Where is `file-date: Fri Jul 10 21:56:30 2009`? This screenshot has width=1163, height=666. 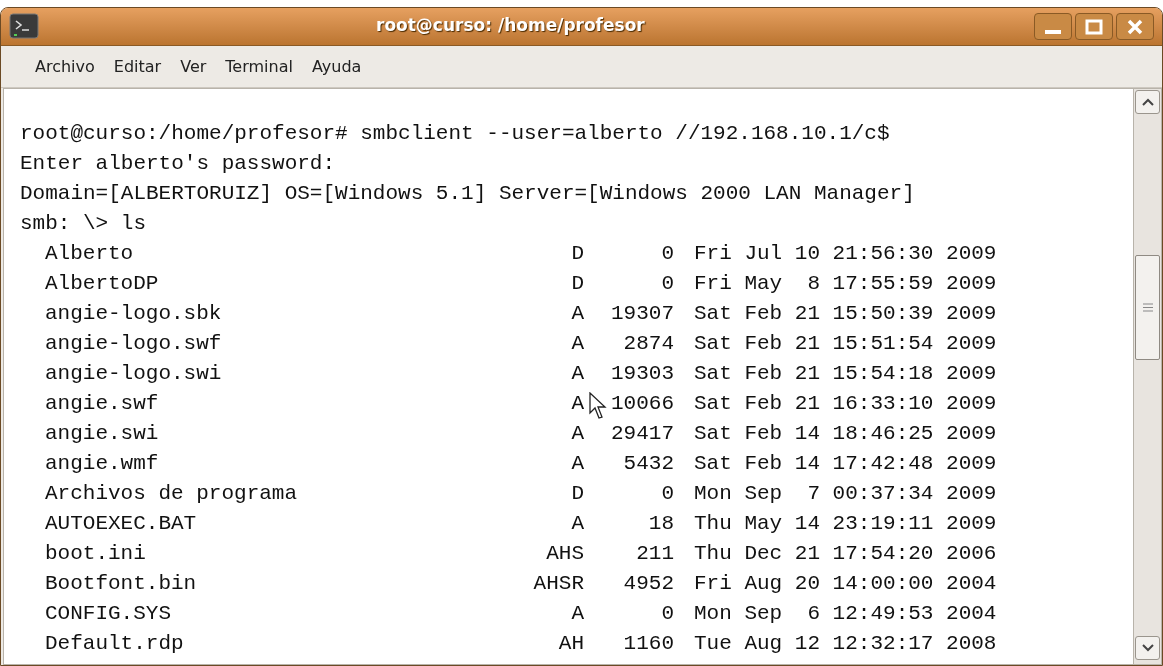
file-date: Fri Jul 10 21:56:30 2009 is located at coordinates (845, 254).